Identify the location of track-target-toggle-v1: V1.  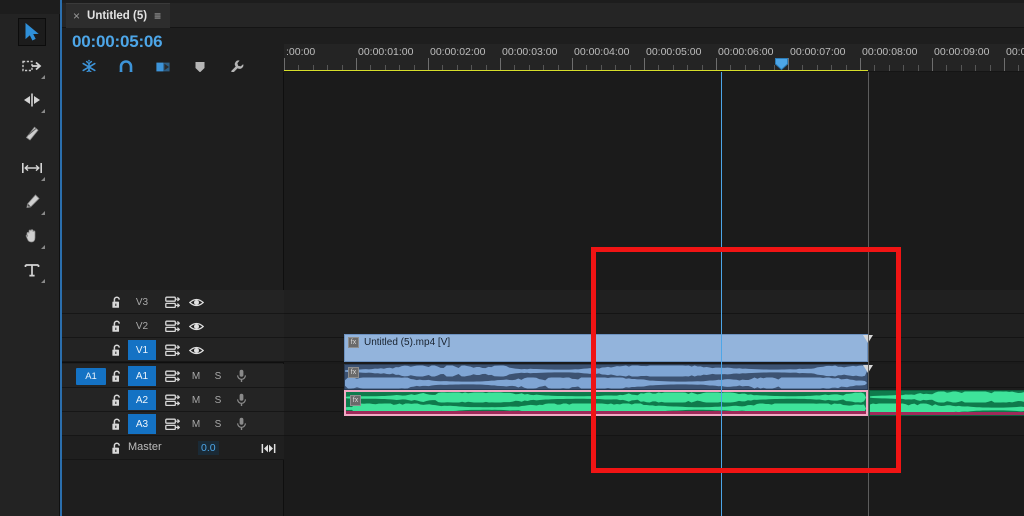
(142, 350).